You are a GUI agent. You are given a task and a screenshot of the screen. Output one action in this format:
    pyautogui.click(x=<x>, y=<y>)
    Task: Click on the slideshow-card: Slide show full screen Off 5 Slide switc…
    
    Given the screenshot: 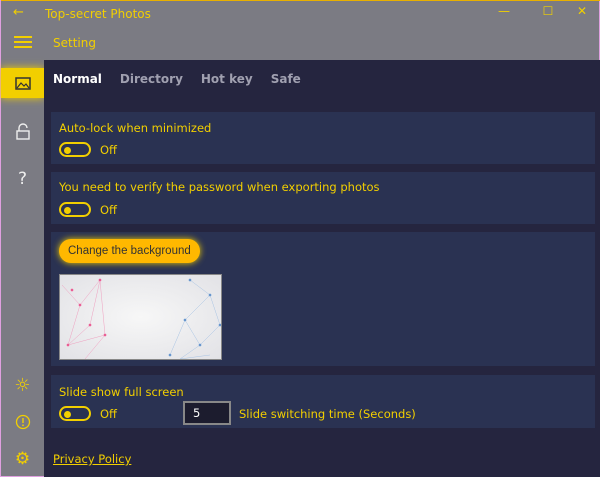 What is the action you would take?
    pyautogui.click(x=323, y=401)
    